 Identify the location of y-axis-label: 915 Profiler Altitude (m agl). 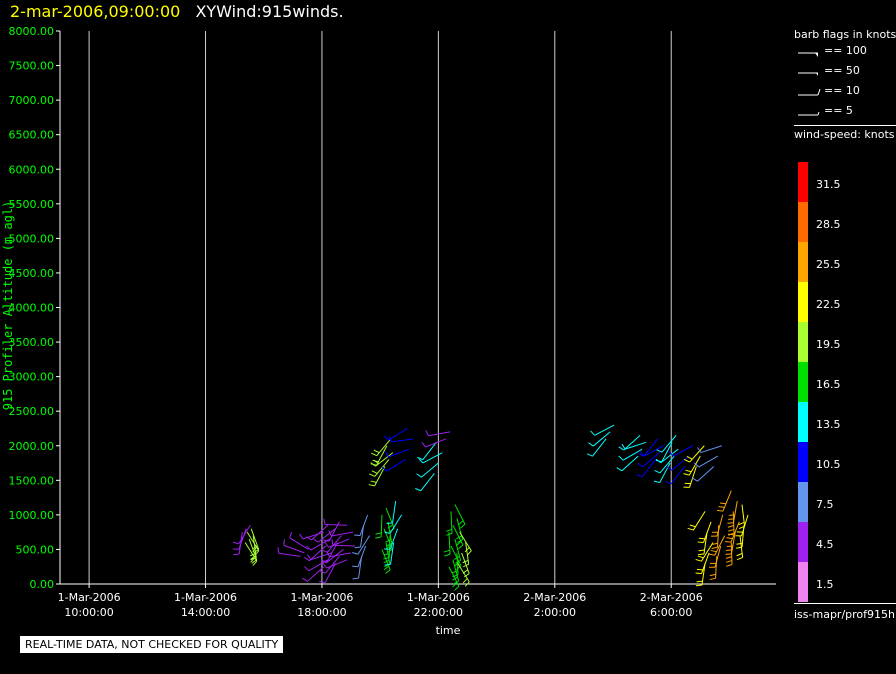
(8, 306).